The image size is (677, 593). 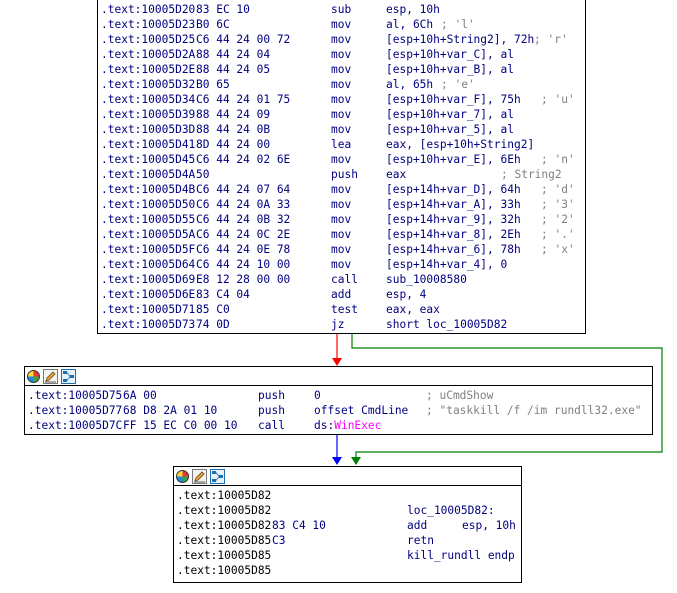 I want to click on address: .text:10005D77, so click(x=75, y=410).